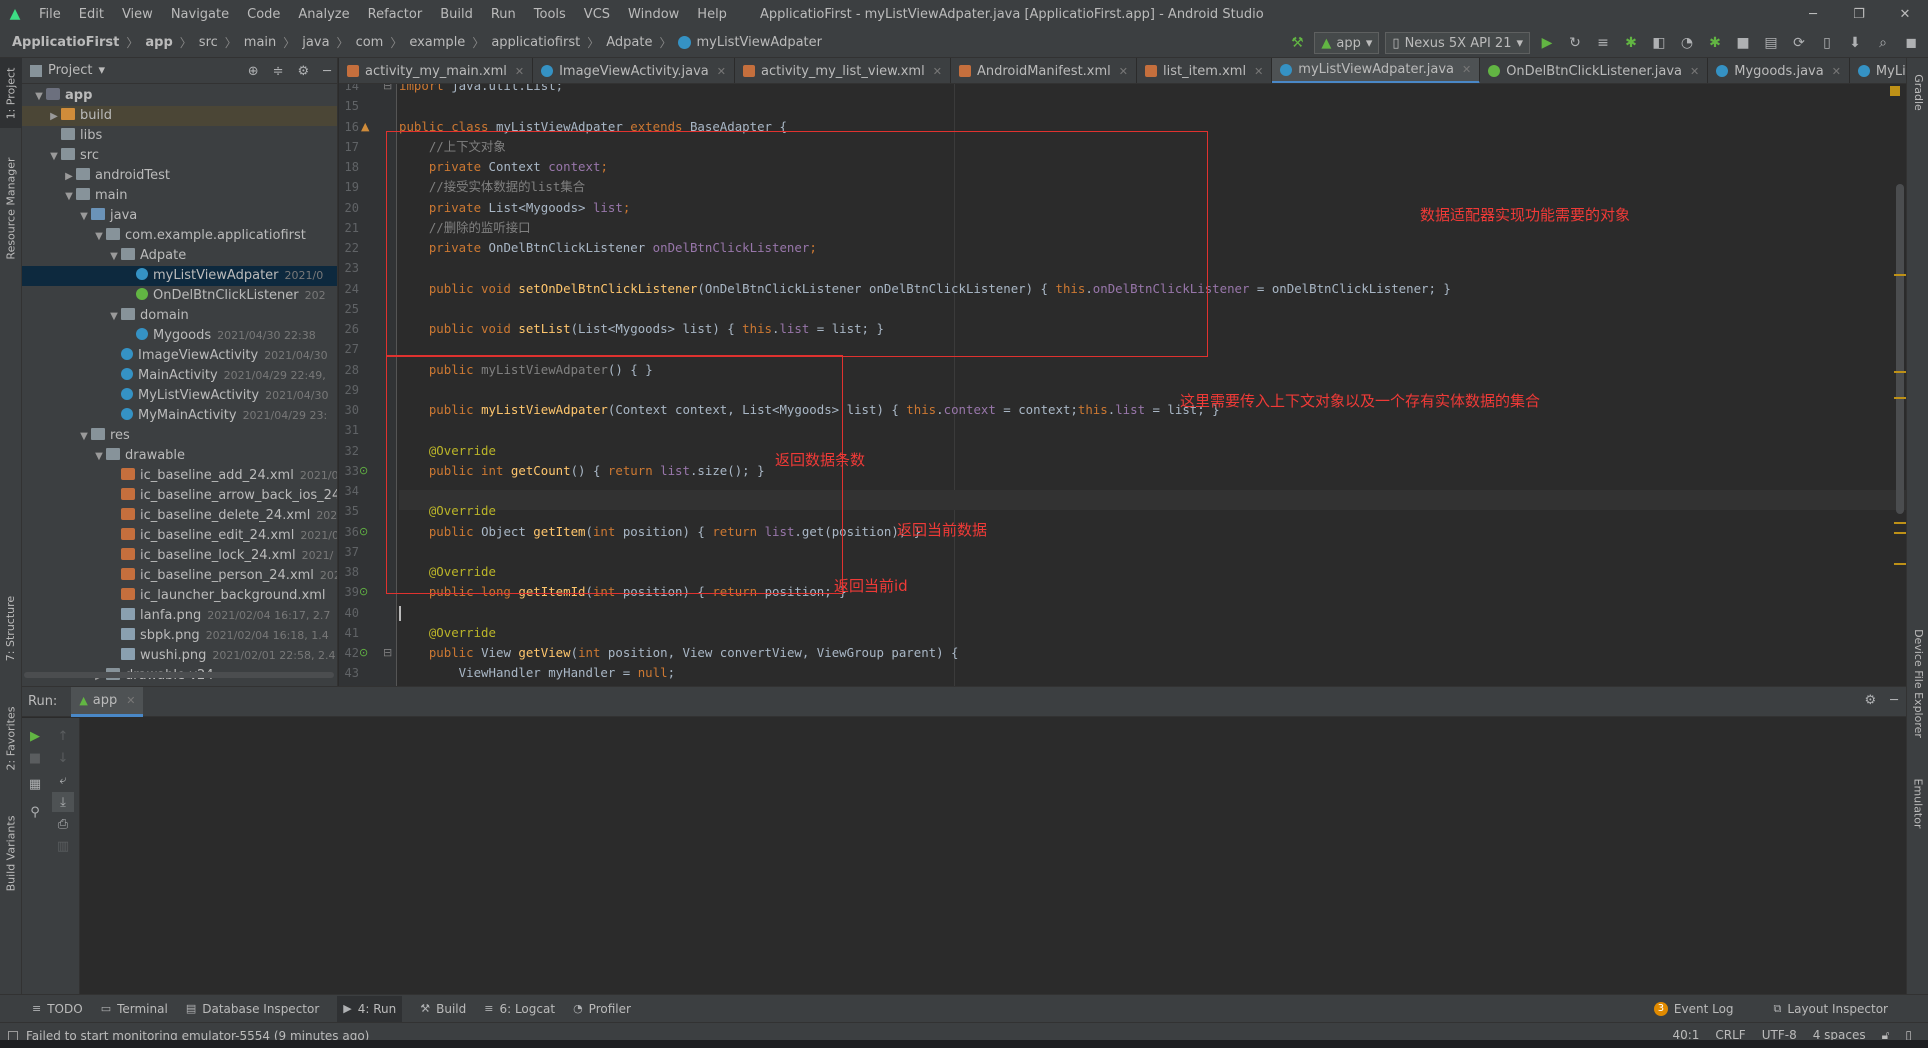 This screenshot has height=1048, width=1928. What do you see at coordinates (11, 628) in the screenshot?
I see `tool-tab-structure: 7: Structure` at bounding box center [11, 628].